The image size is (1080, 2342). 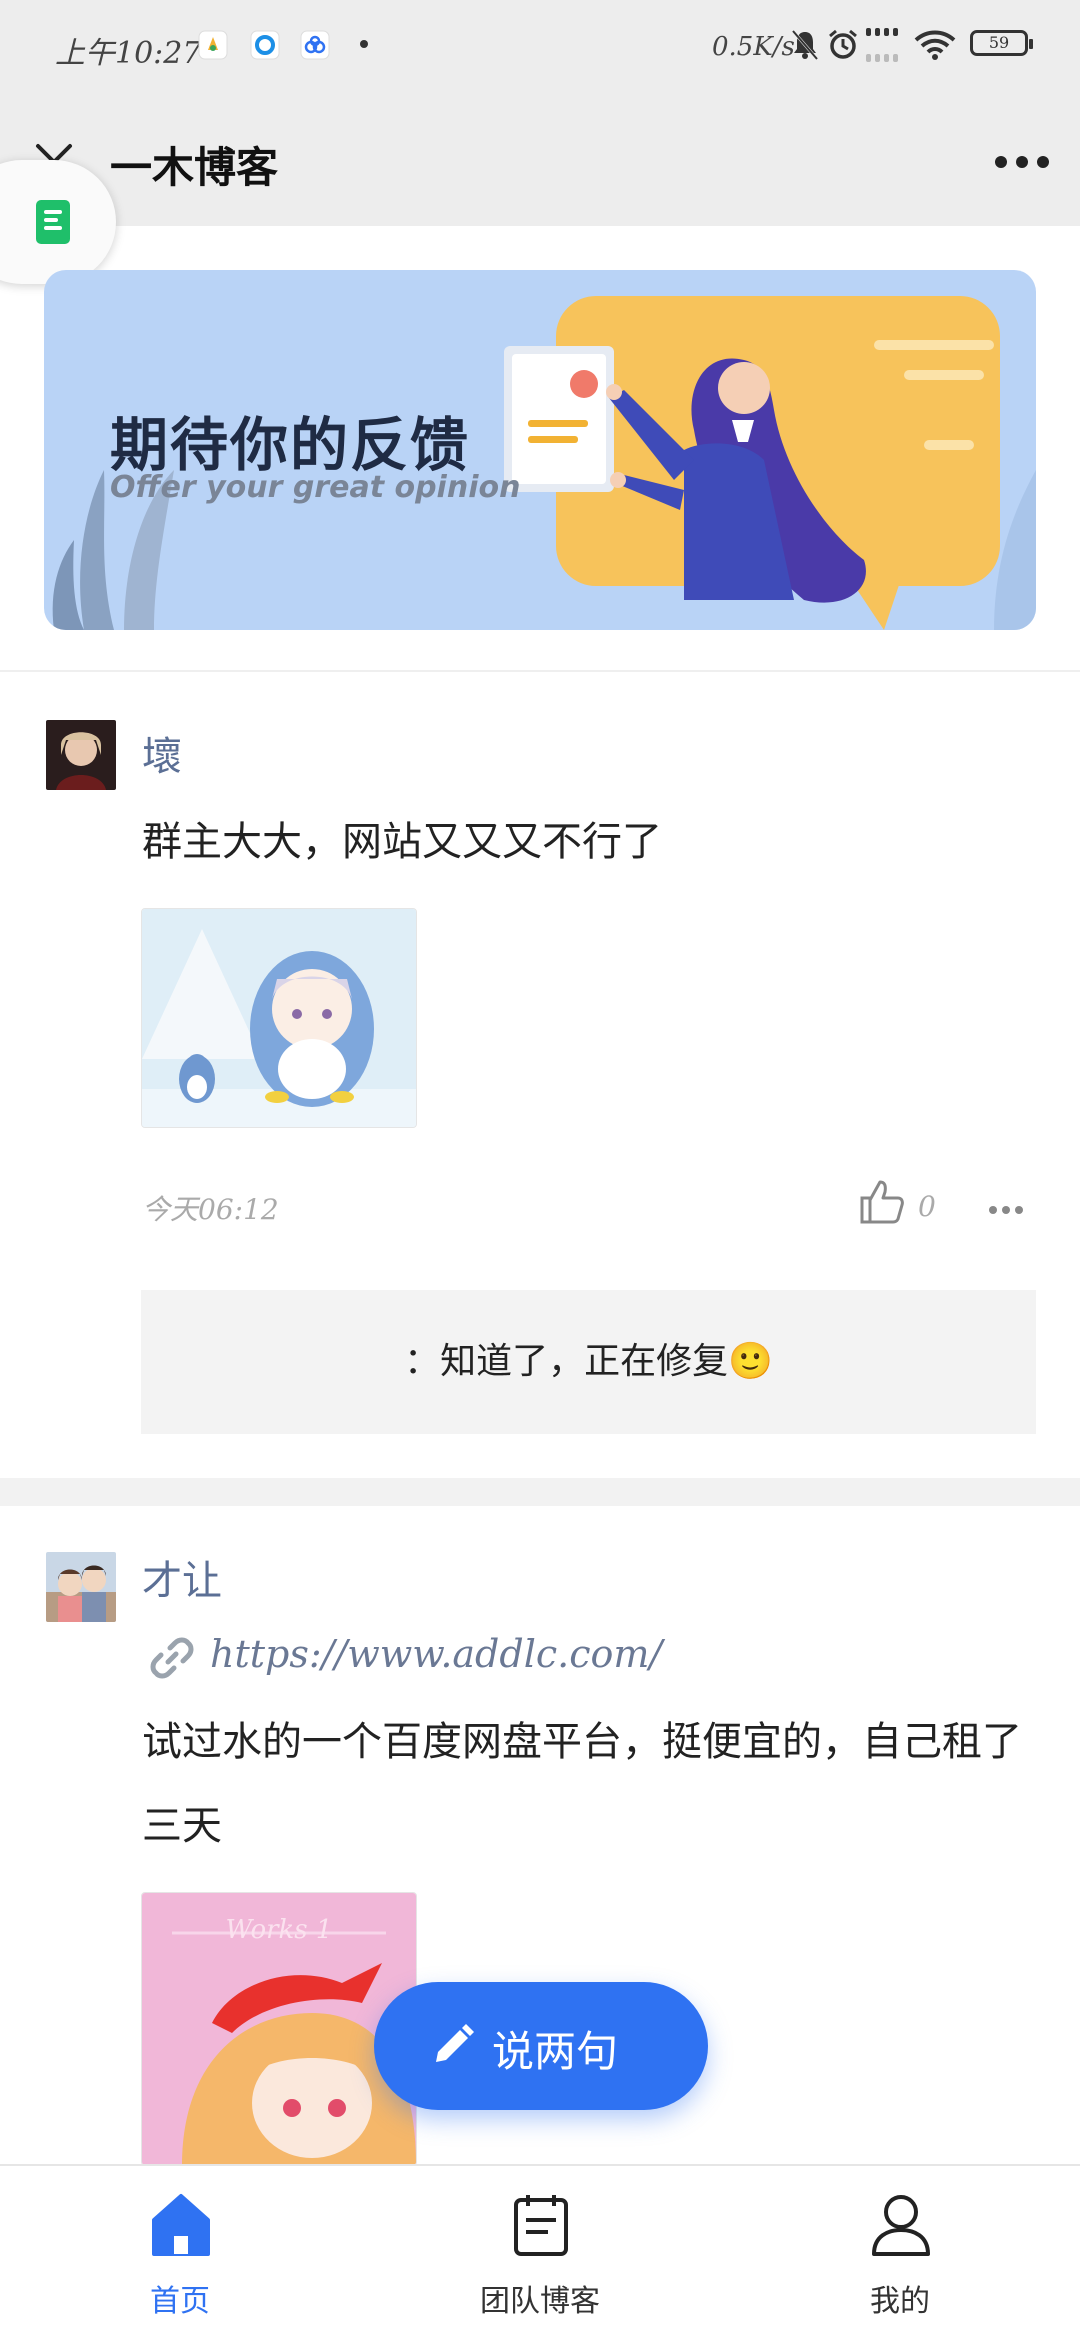 I want to click on title-bar: 一木博客, so click(x=540, y=161).